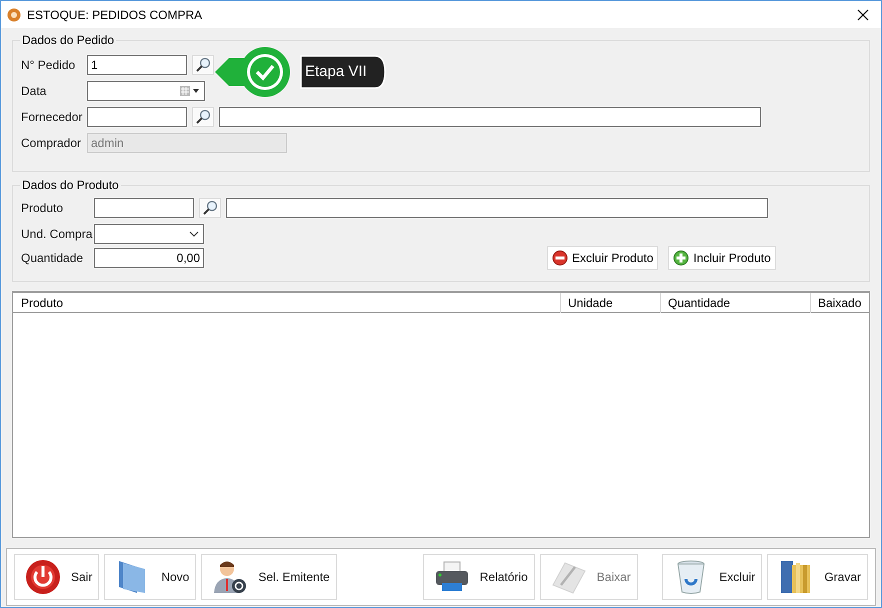  What do you see at coordinates (48, 65) in the screenshot?
I see `field-label: N° Pedido` at bounding box center [48, 65].